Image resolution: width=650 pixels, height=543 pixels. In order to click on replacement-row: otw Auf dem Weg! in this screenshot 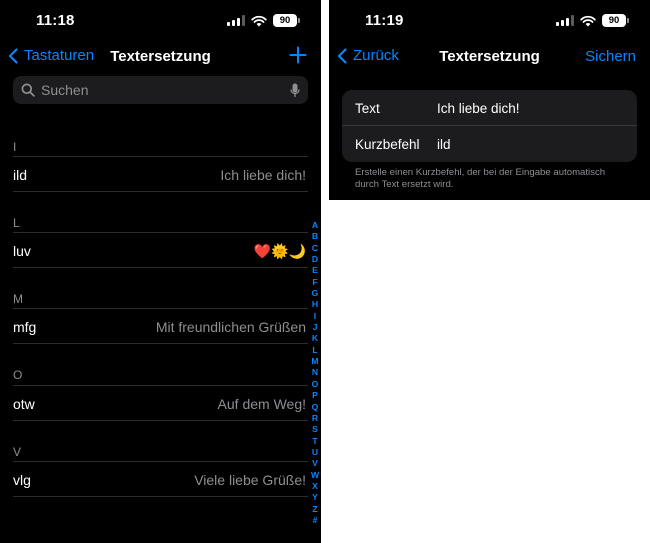, I will do `click(160, 403)`.